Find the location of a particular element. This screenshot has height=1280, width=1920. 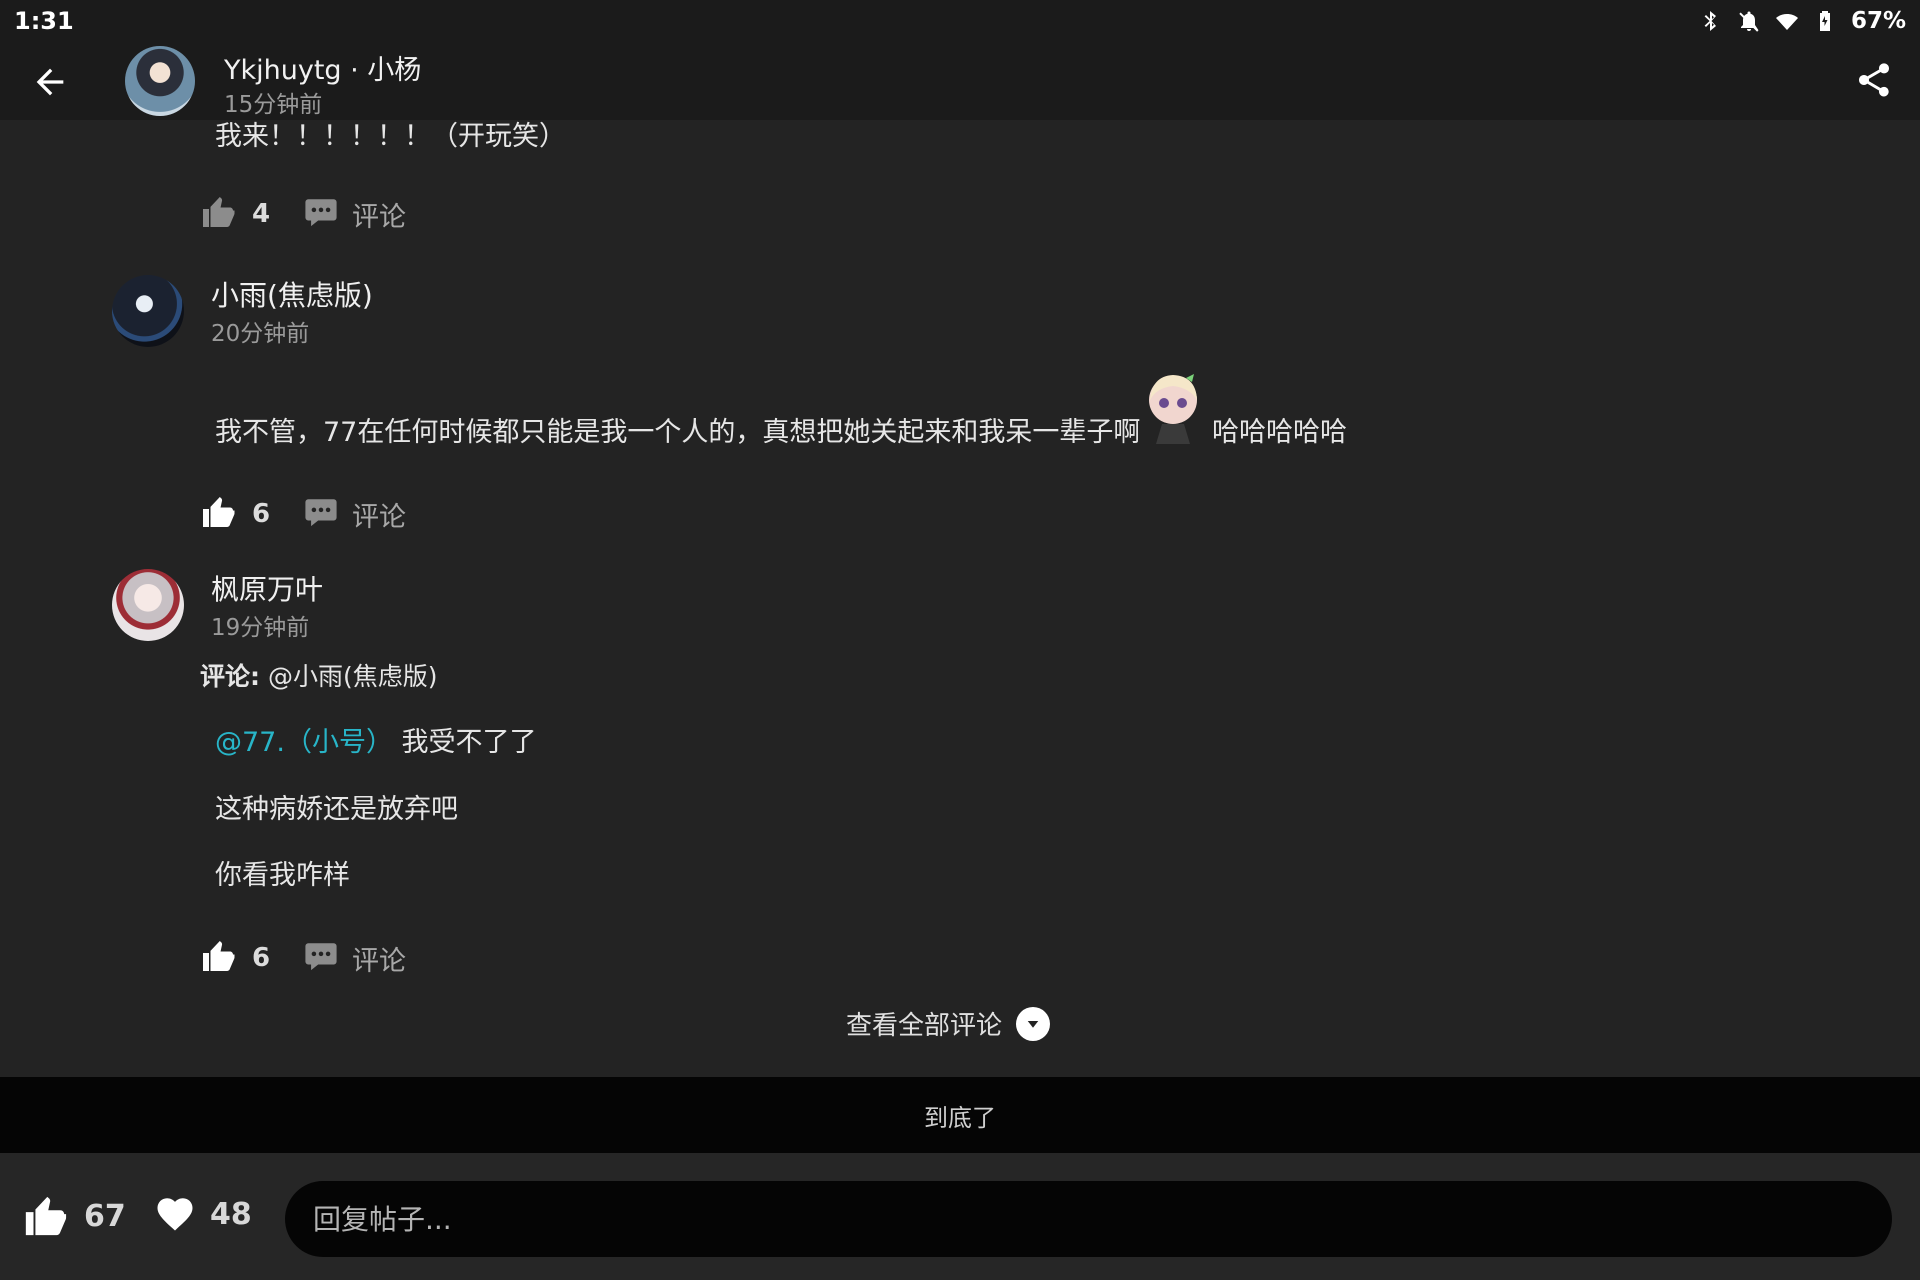

comment-text: 我不管，77在任何时候都只能是我一个人的，真想把她关起来和我呆一辈子啊 is located at coordinates (677, 429).